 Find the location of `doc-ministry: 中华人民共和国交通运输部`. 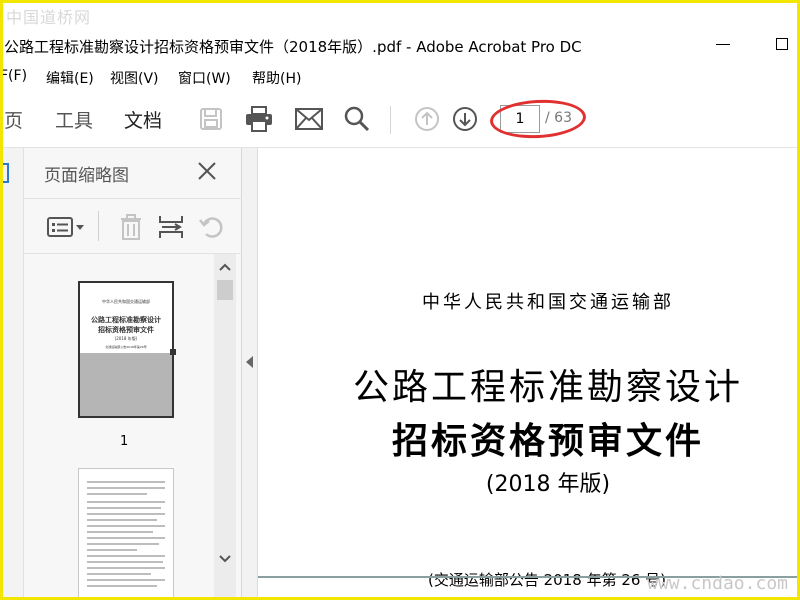

doc-ministry: 中华人民共和国交通运输部 is located at coordinates (548, 302).